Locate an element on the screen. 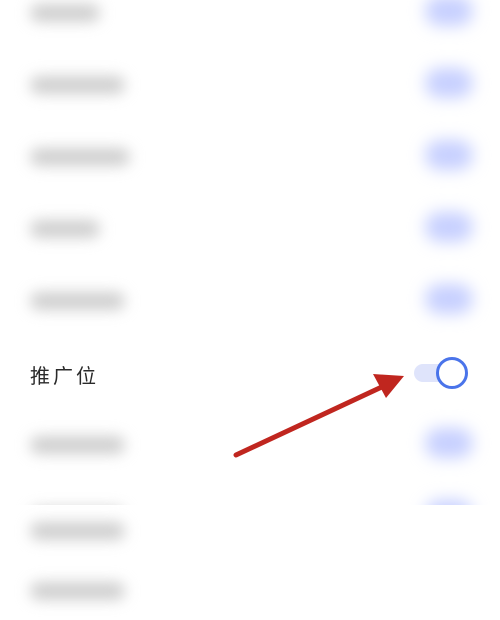 This screenshot has width=500, height=620. toggle-knob is located at coordinates (452, 373).